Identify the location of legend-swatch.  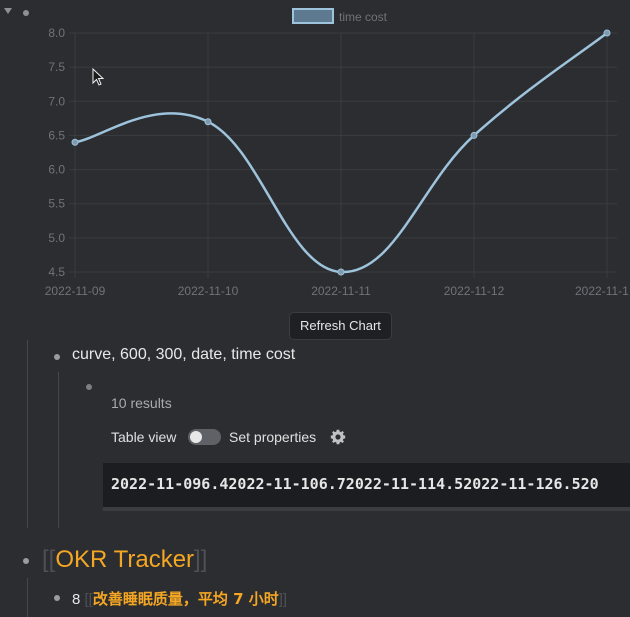
(313, 16).